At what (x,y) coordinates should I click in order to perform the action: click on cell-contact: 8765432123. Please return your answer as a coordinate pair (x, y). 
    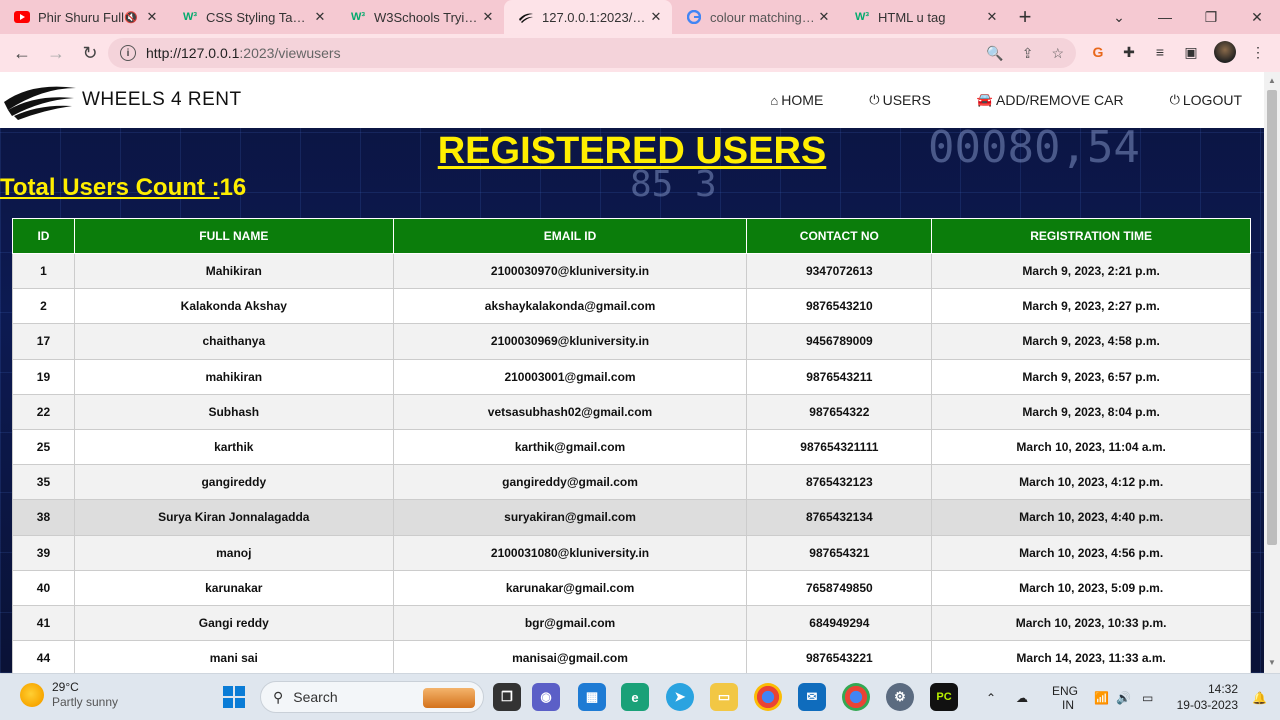
    Looking at the image, I should click on (839, 482).